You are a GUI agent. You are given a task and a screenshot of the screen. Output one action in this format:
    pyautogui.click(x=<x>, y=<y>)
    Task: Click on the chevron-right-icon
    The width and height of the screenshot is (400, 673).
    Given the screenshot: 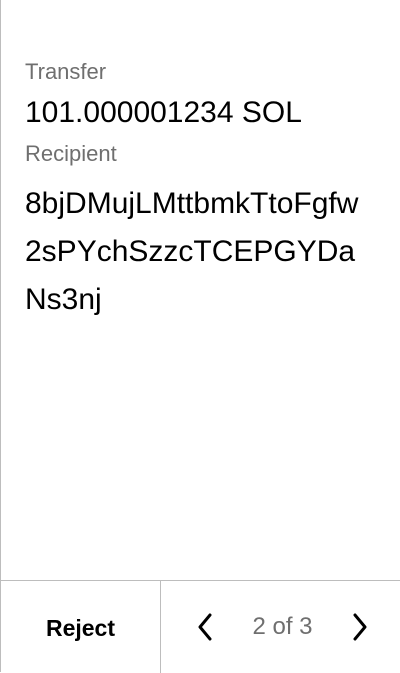 What is the action you would take?
    pyautogui.click(x=360, y=627)
    